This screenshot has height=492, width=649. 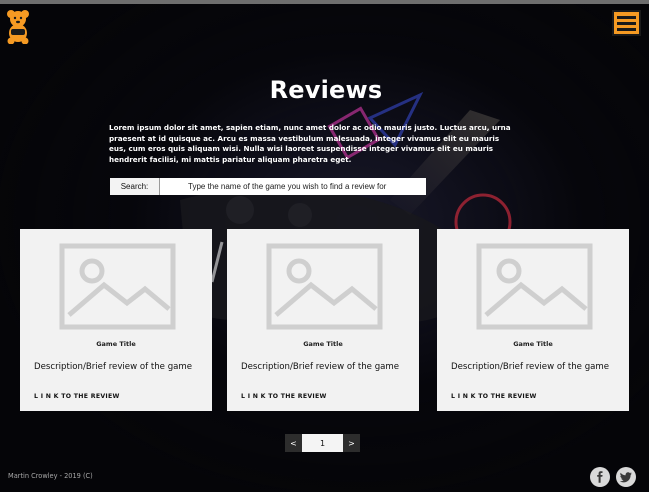 What do you see at coordinates (324, 2) in the screenshot?
I see `top-bar` at bounding box center [324, 2].